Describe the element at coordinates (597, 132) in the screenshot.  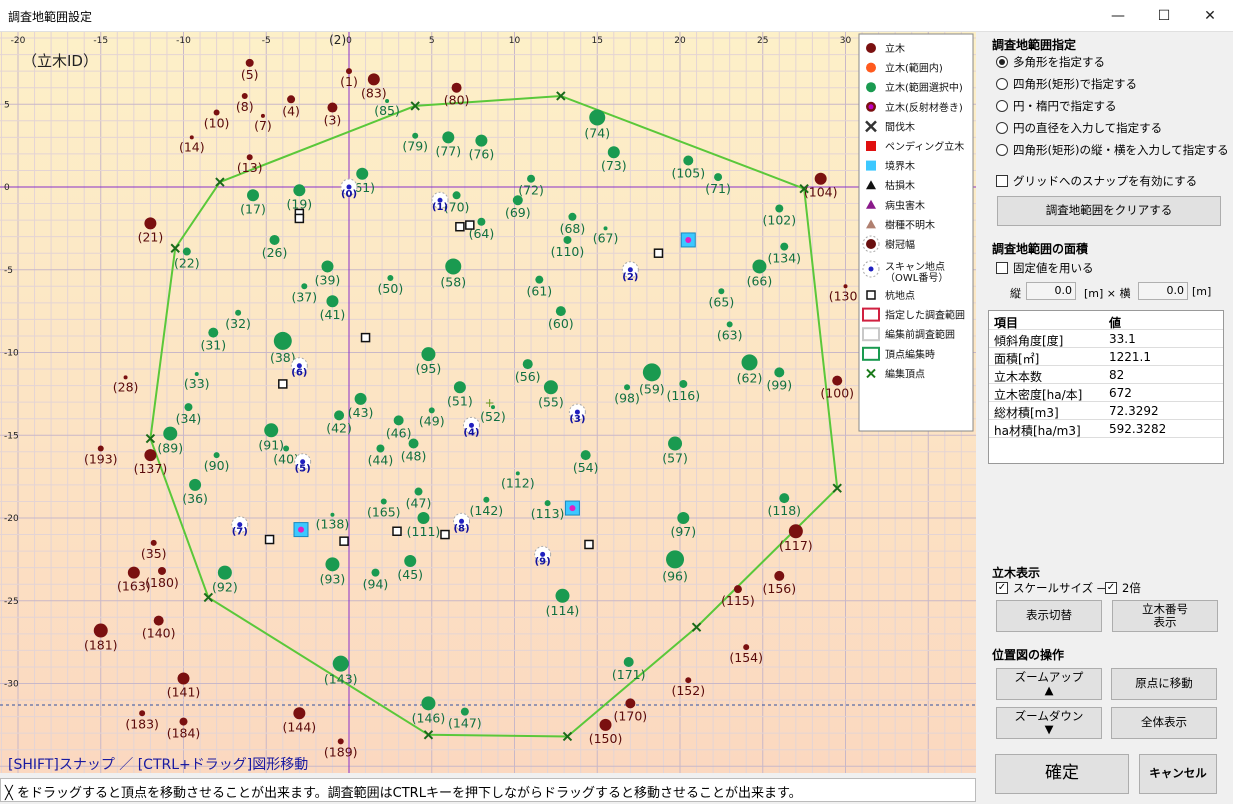
I see `tree-label: (74)` at that location.